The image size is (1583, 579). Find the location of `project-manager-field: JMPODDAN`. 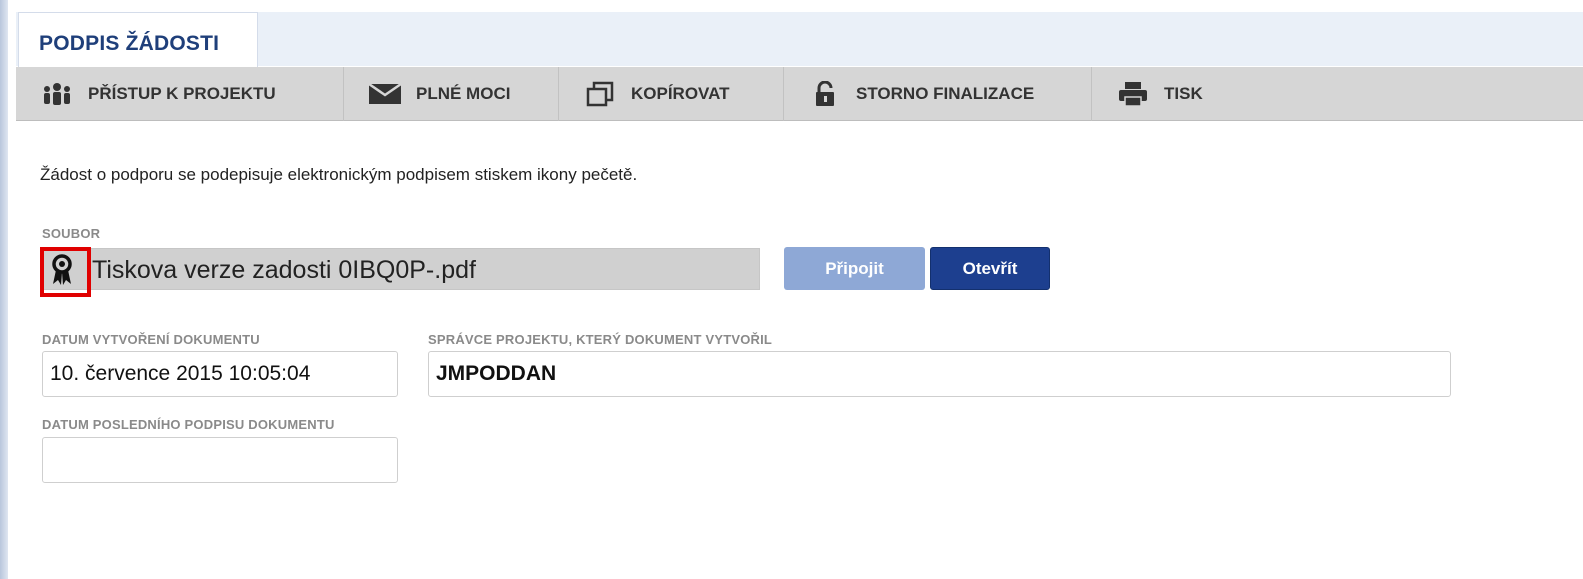

project-manager-field: JMPODDAN is located at coordinates (939, 374).